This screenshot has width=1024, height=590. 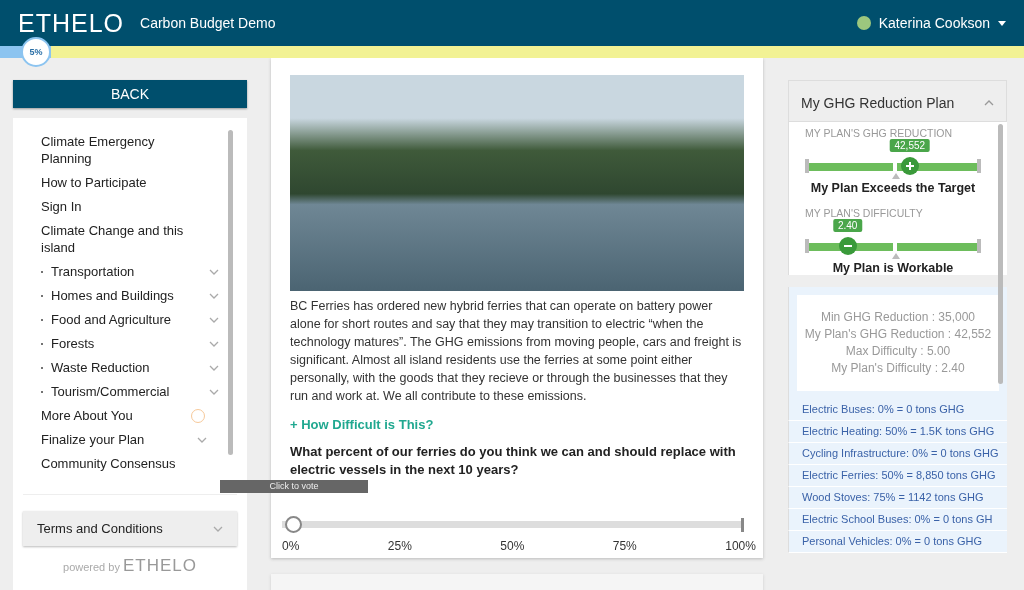 I want to click on nav-item: Climate Emergency Planning, so click(x=116, y=150).